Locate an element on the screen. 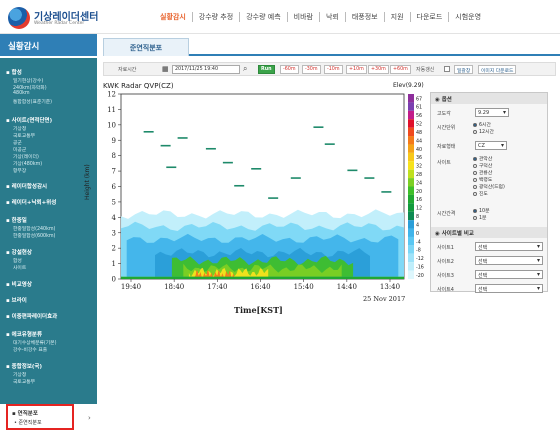 The width and height of the screenshot is (560, 436). interval-10m-radio: 10분 is located at coordinates (481, 210).